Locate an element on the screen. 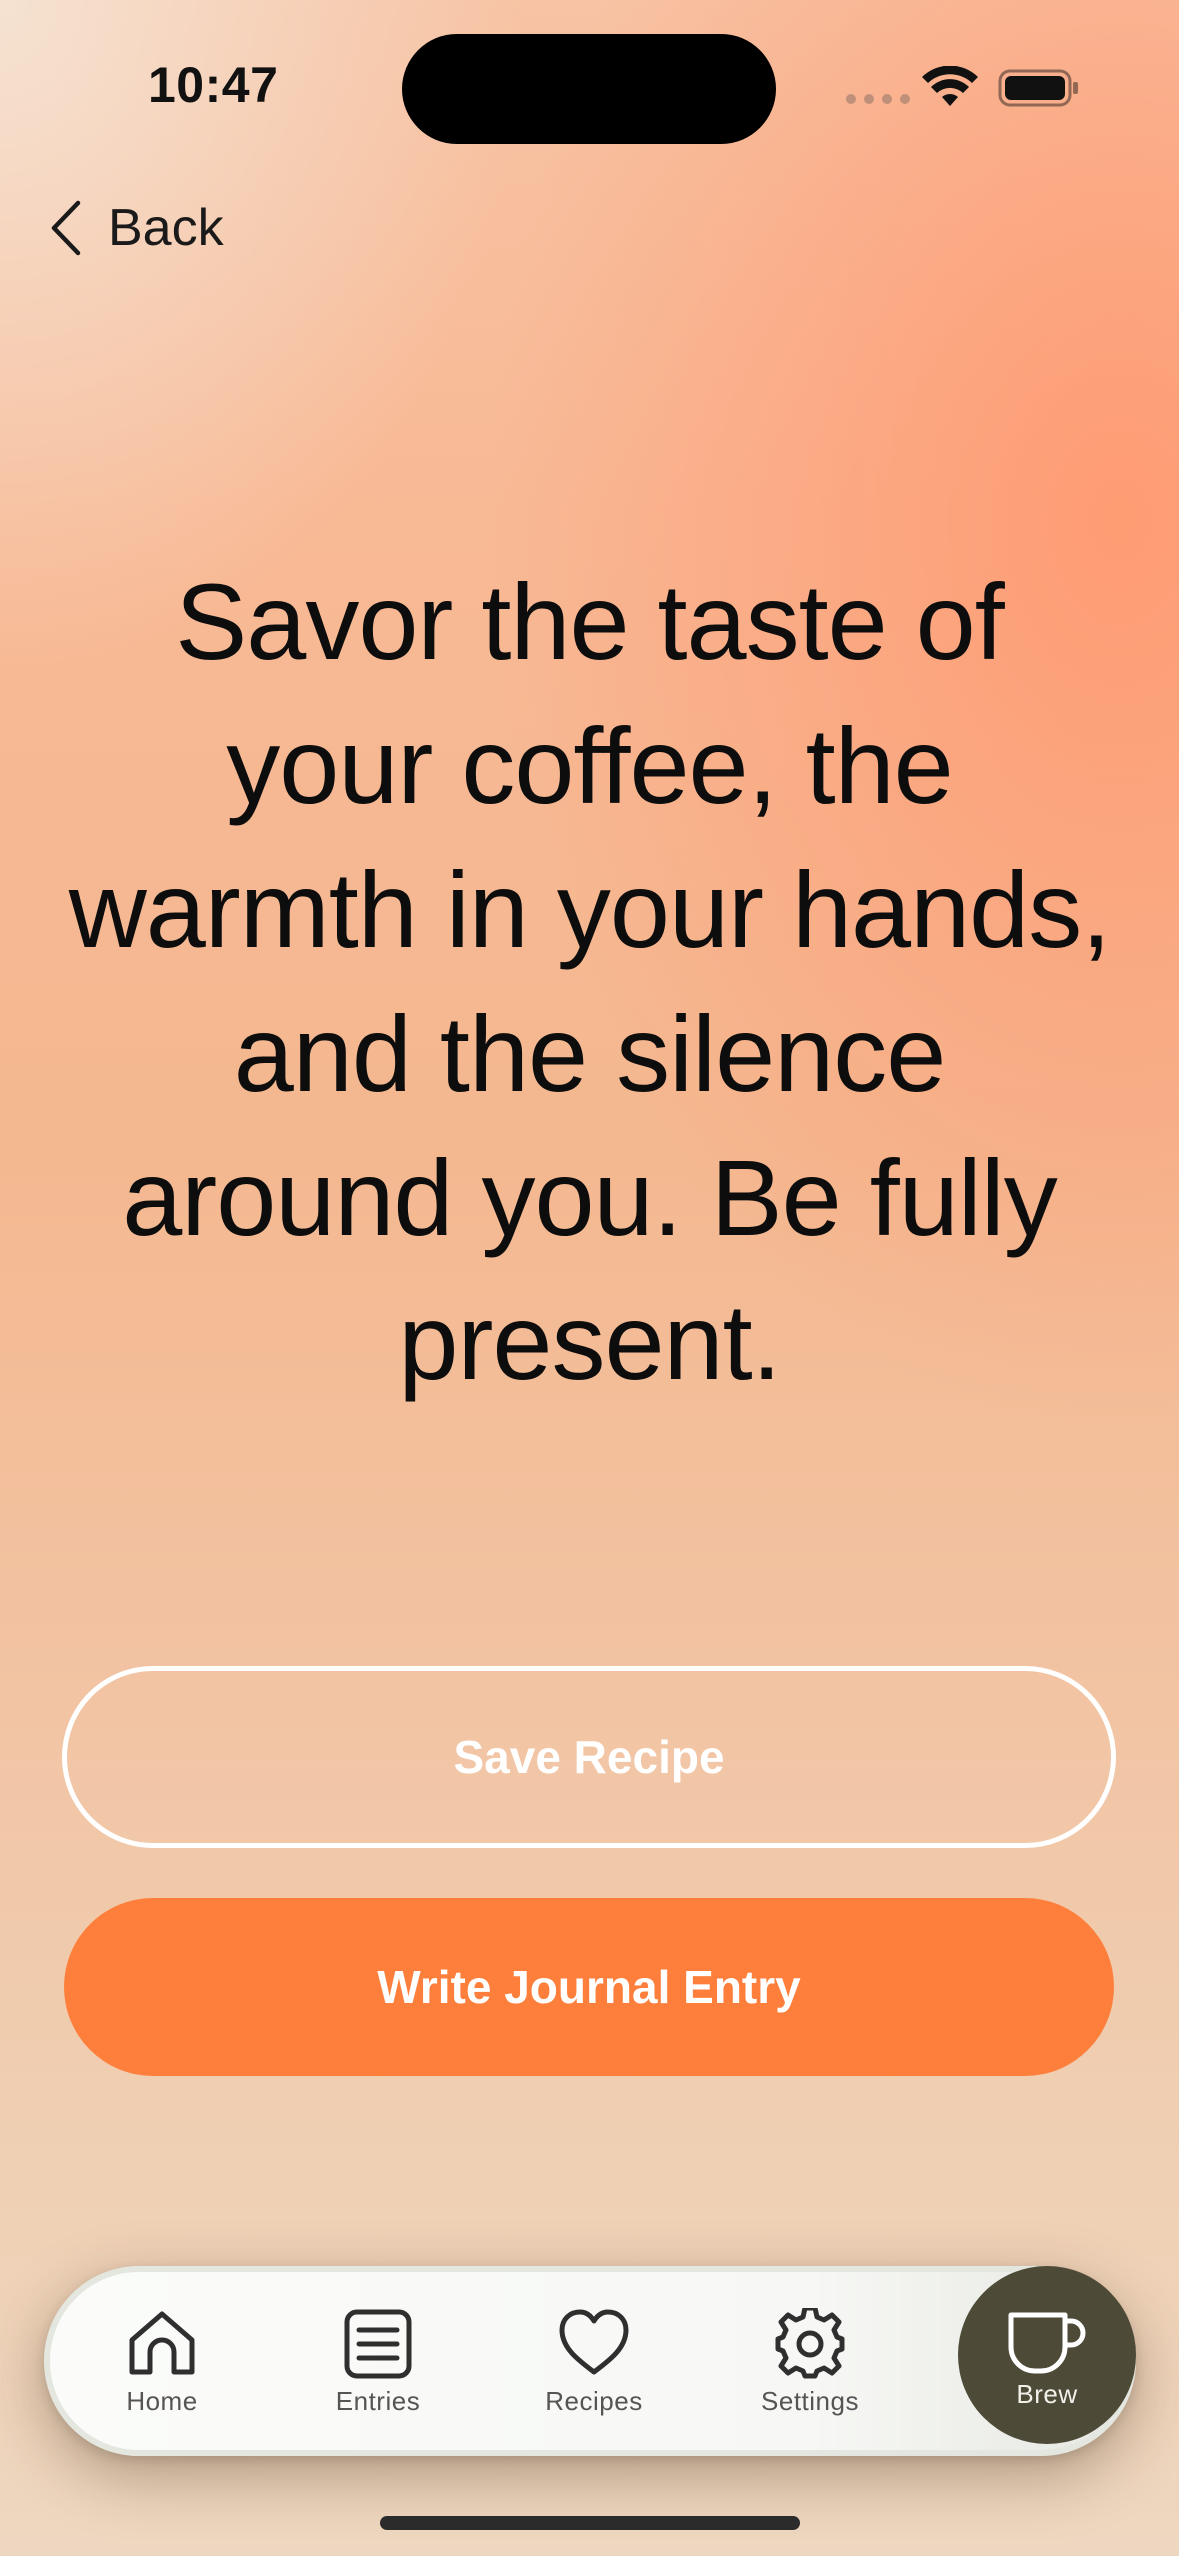 The image size is (1179, 2556). tab-recipes-label: Recipes is located at coordinates (594, 2401).